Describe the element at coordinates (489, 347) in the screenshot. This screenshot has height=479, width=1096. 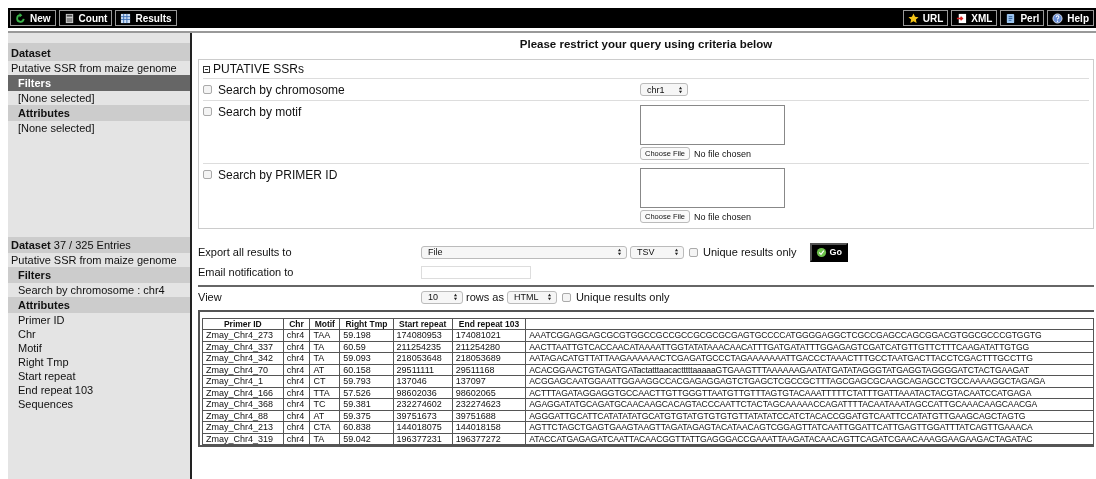
I see `table-cell: 211254280` at that location.